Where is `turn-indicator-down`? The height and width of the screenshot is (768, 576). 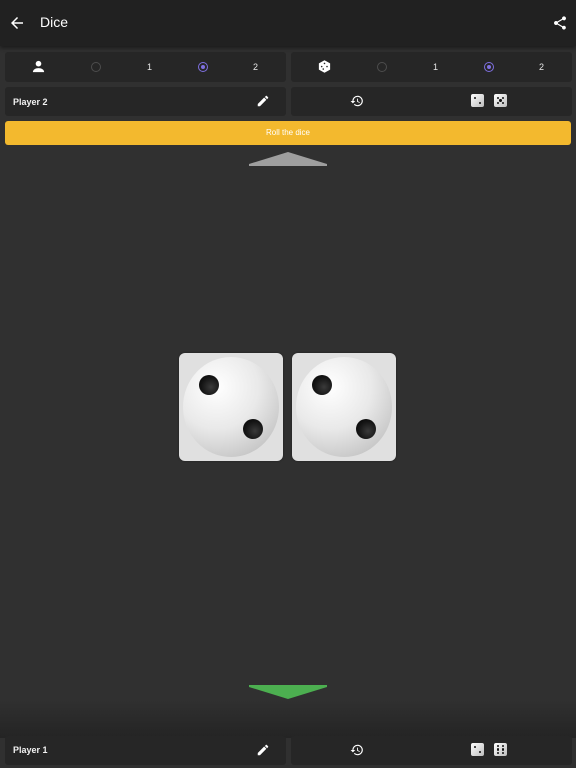 turn-indicator-down is located at coordinates (288, 692).